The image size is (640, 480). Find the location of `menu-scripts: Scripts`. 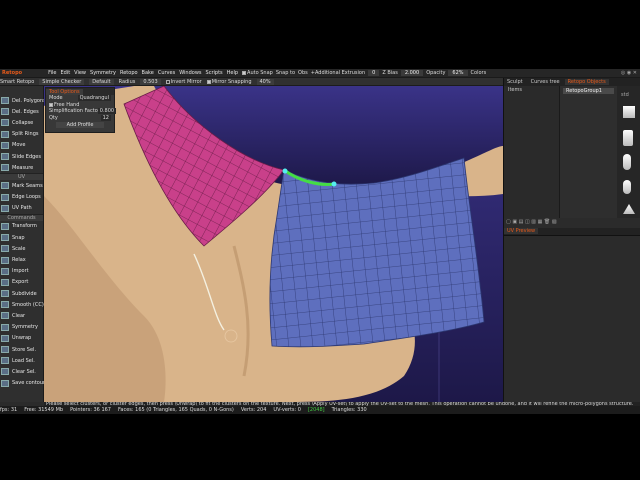

menu-scripts: Scripts is located at coordinates (214, 73).